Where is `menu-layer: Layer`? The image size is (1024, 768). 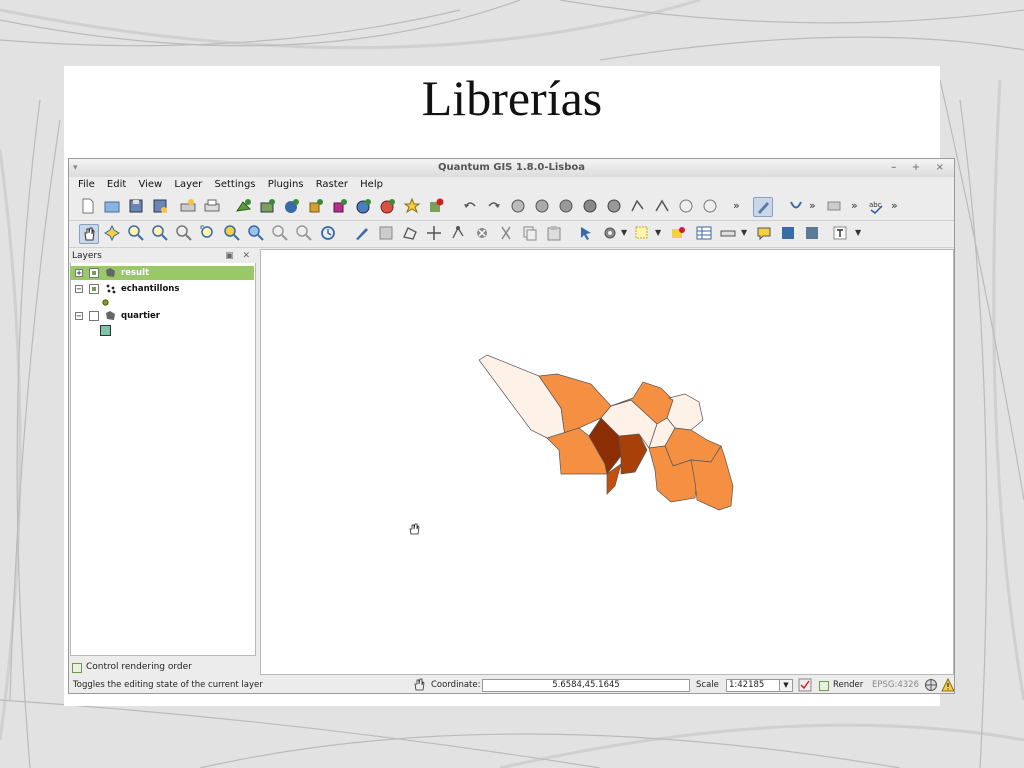 menu-layer: Layer is located at coordinates (188, 185).